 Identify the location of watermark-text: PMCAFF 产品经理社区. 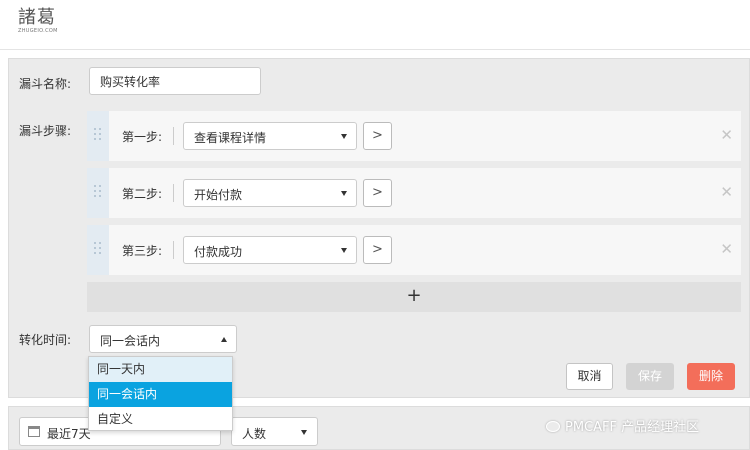
(632, 427).